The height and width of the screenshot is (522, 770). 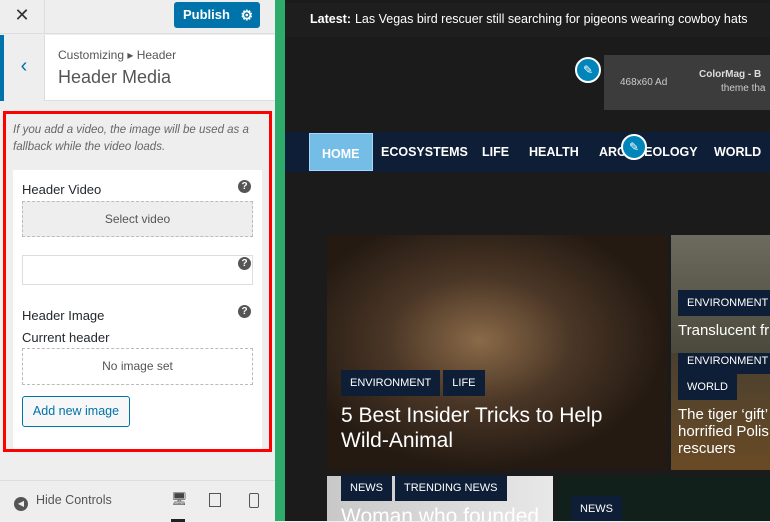 I want to click on section-title: Header Media, so click(x=115, y=77).